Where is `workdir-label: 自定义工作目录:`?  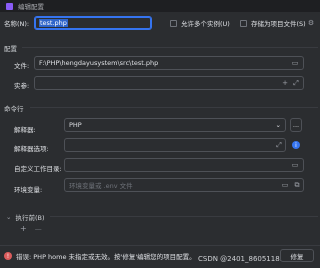 workdir-label: 自定义工作目录: is located at coordinates (38, 169).